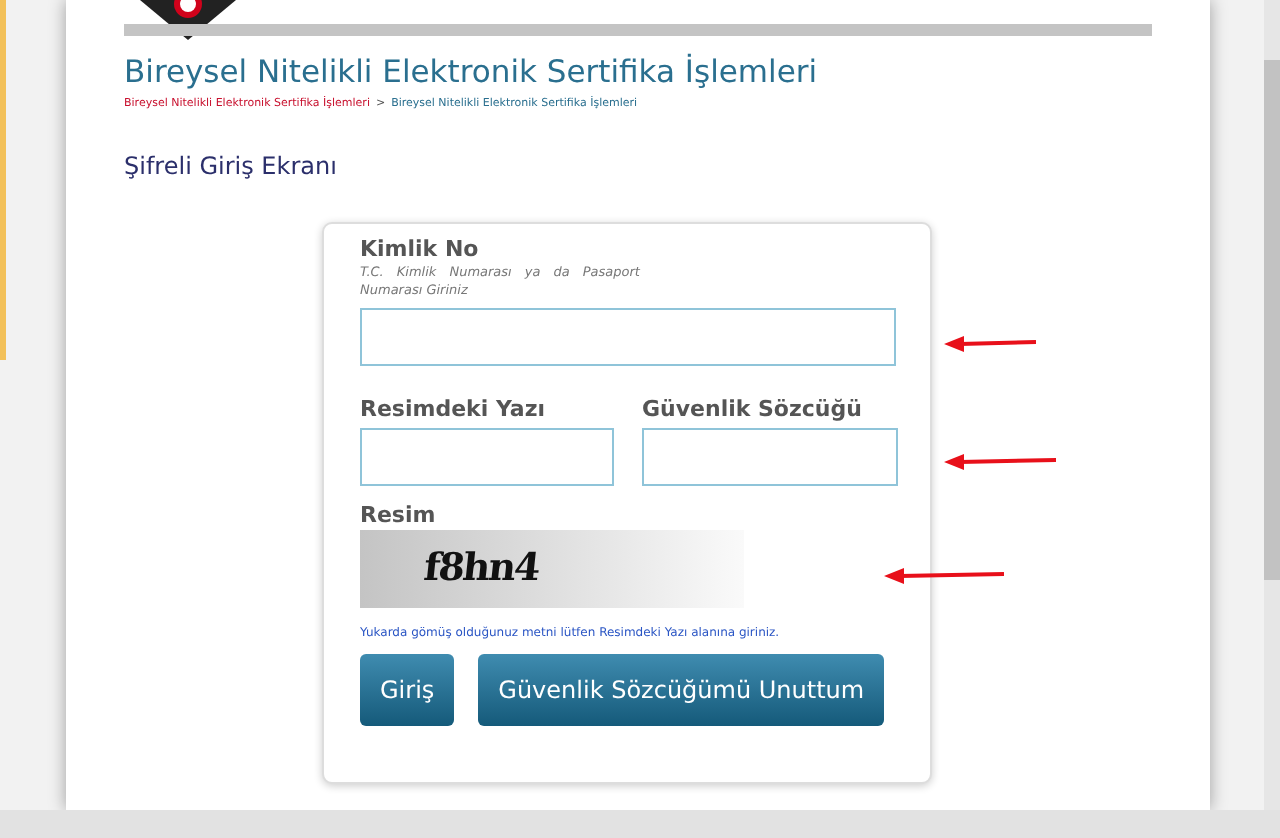 Image resolution: width=1280 pixels, height=838 pixels. What do you see at coordinates (481, 569) in the screenshot?
I see `captcha-text: f8hn4` at bounding box center [481, 569].